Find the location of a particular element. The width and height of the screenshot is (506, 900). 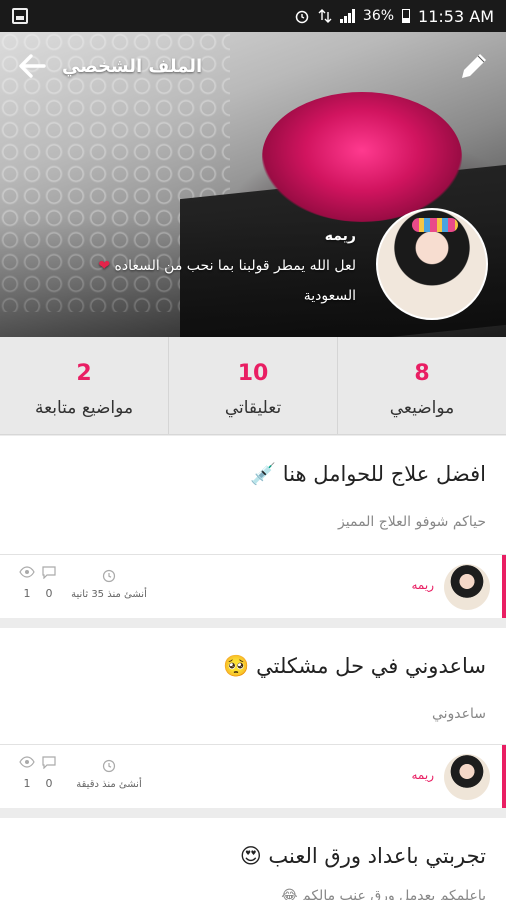

edit-profile-button is located at coordinates (474, 66).